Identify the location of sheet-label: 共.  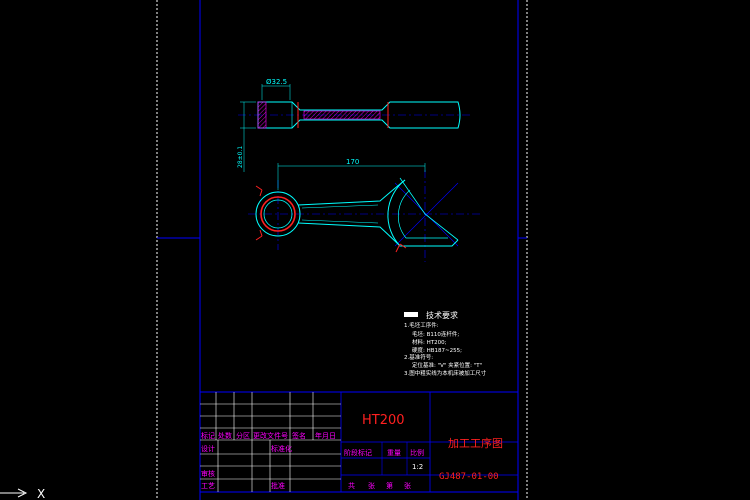
(351, 485).